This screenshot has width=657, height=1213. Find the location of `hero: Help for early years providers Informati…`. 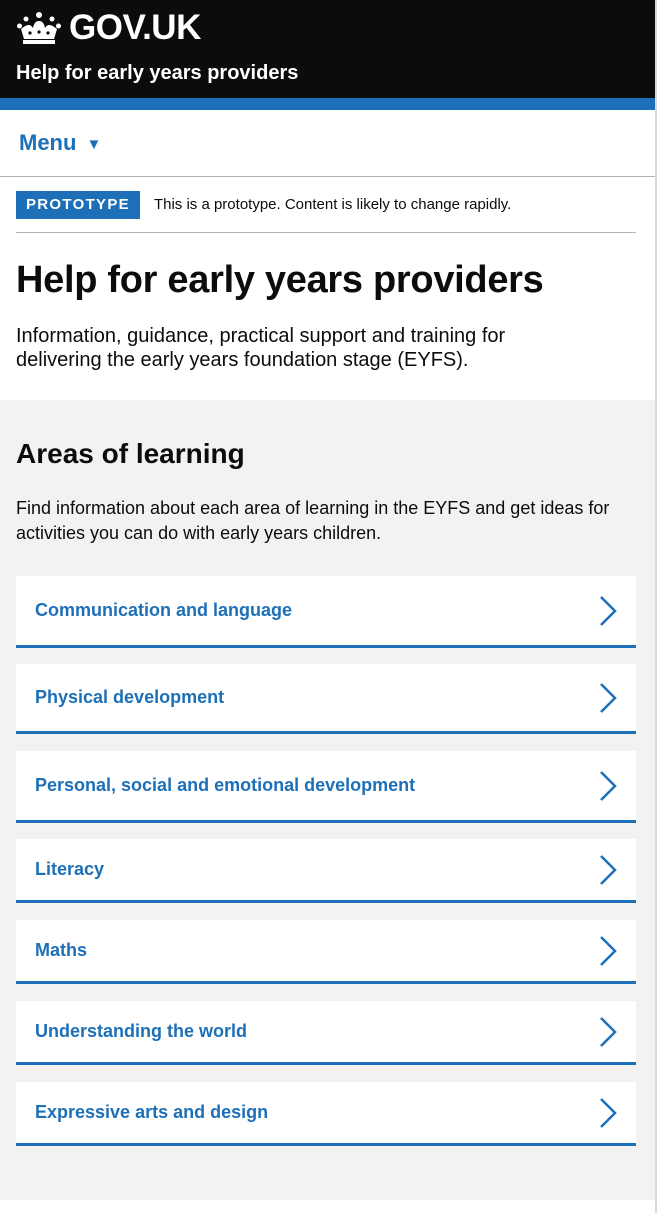

hero: Help for early years providers Informati… is located at coordinates (328, 316).